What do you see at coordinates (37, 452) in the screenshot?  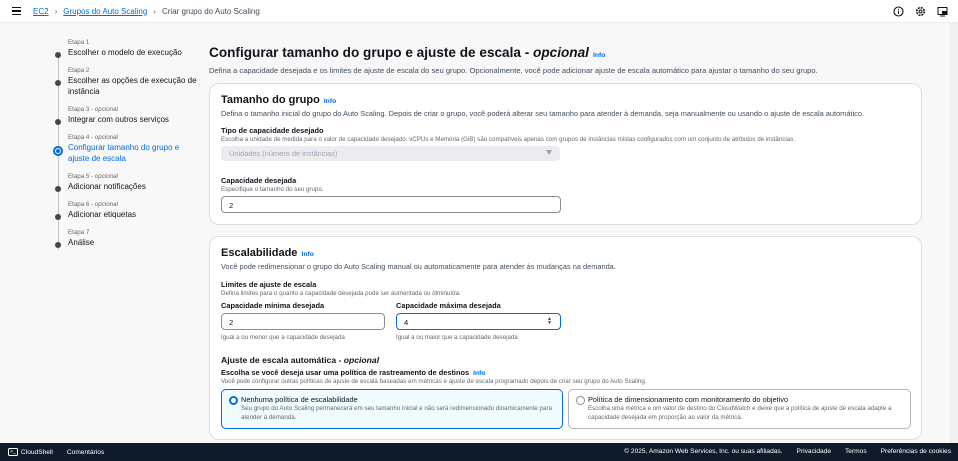 I see `cloudshell-link: CloudShell` at bounding box center [37, 452].